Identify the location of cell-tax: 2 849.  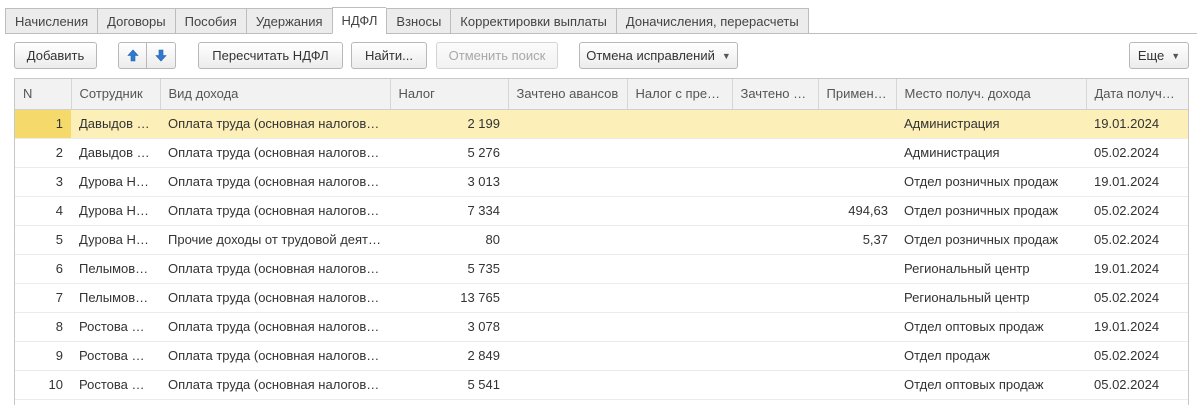
(449, 356).